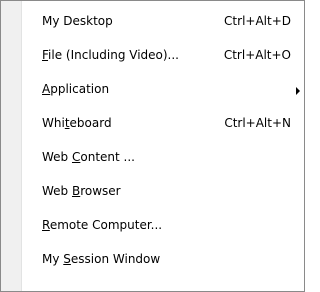 The width and height of the screenshot is (320, 292). I want to click on menu-item-label-text: ession Window, so click(115, 259).